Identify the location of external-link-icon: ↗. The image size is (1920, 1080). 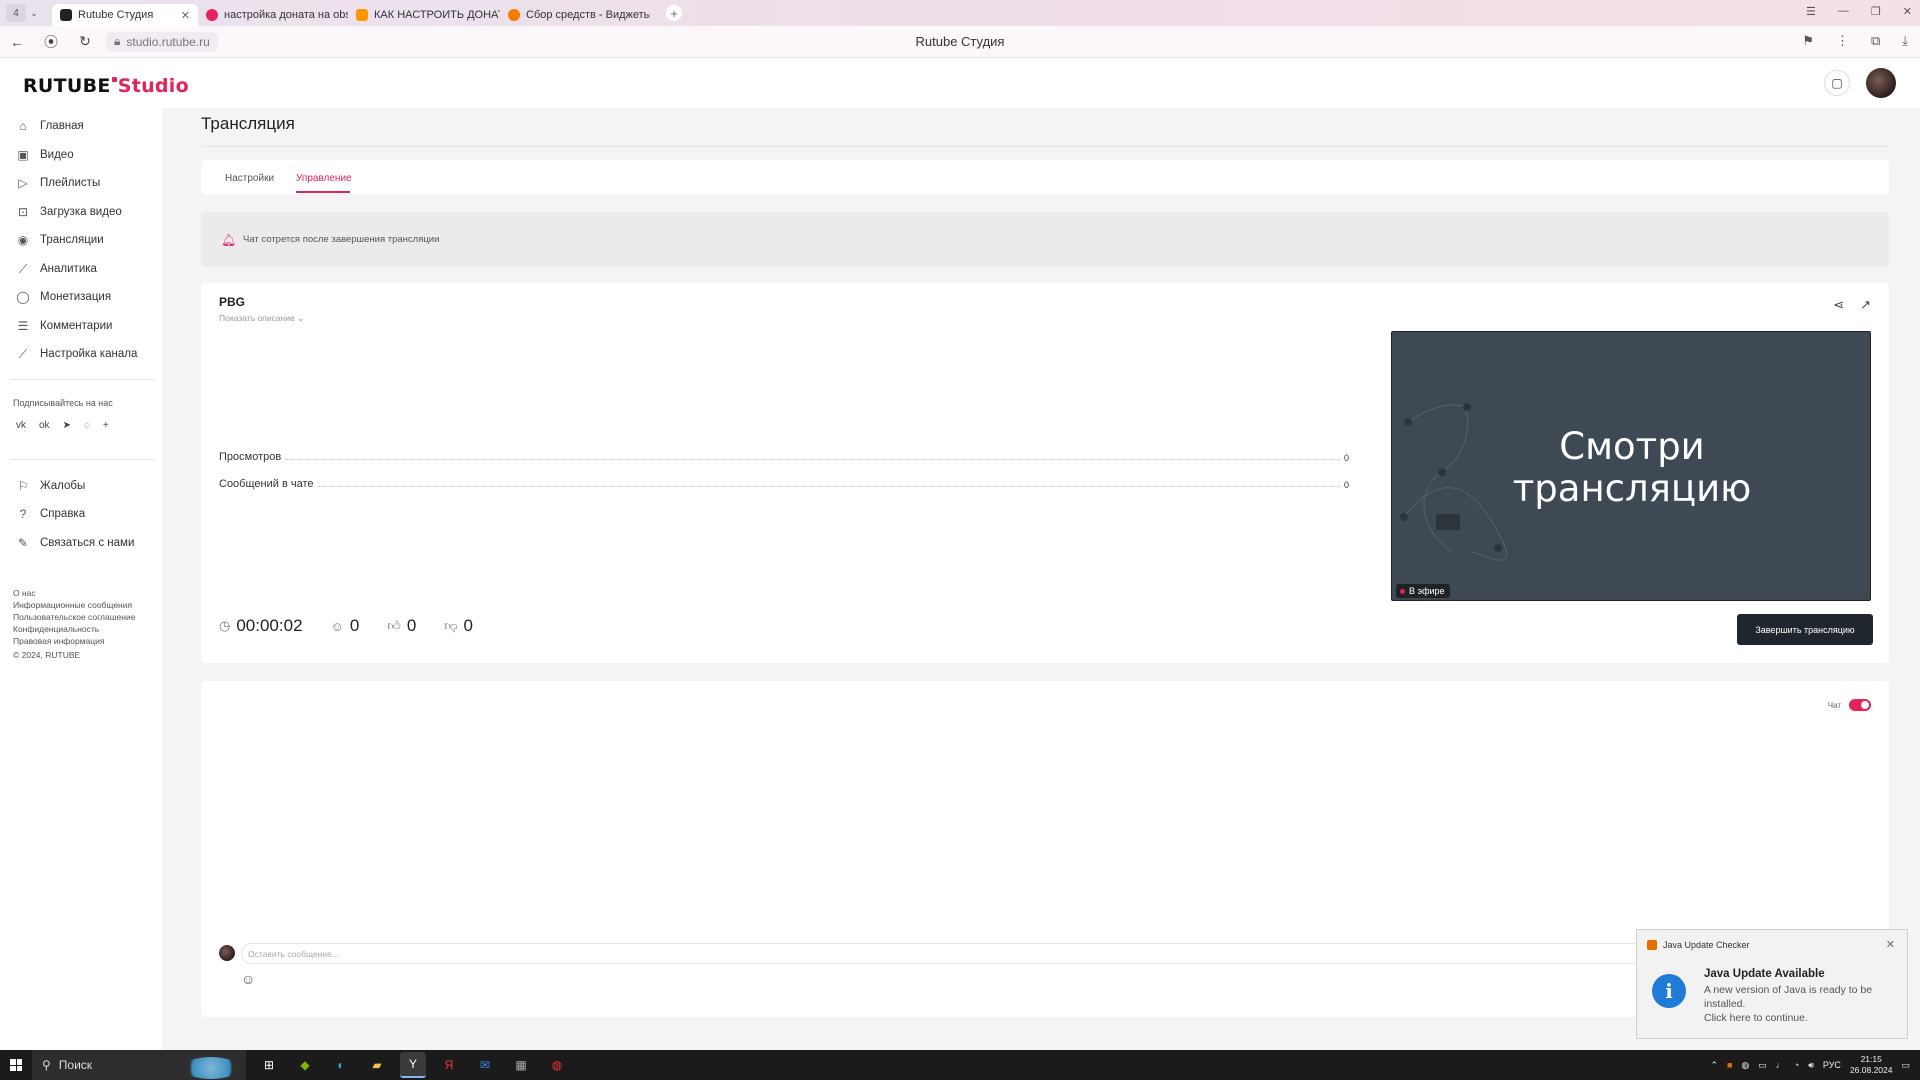
(1865, 305).